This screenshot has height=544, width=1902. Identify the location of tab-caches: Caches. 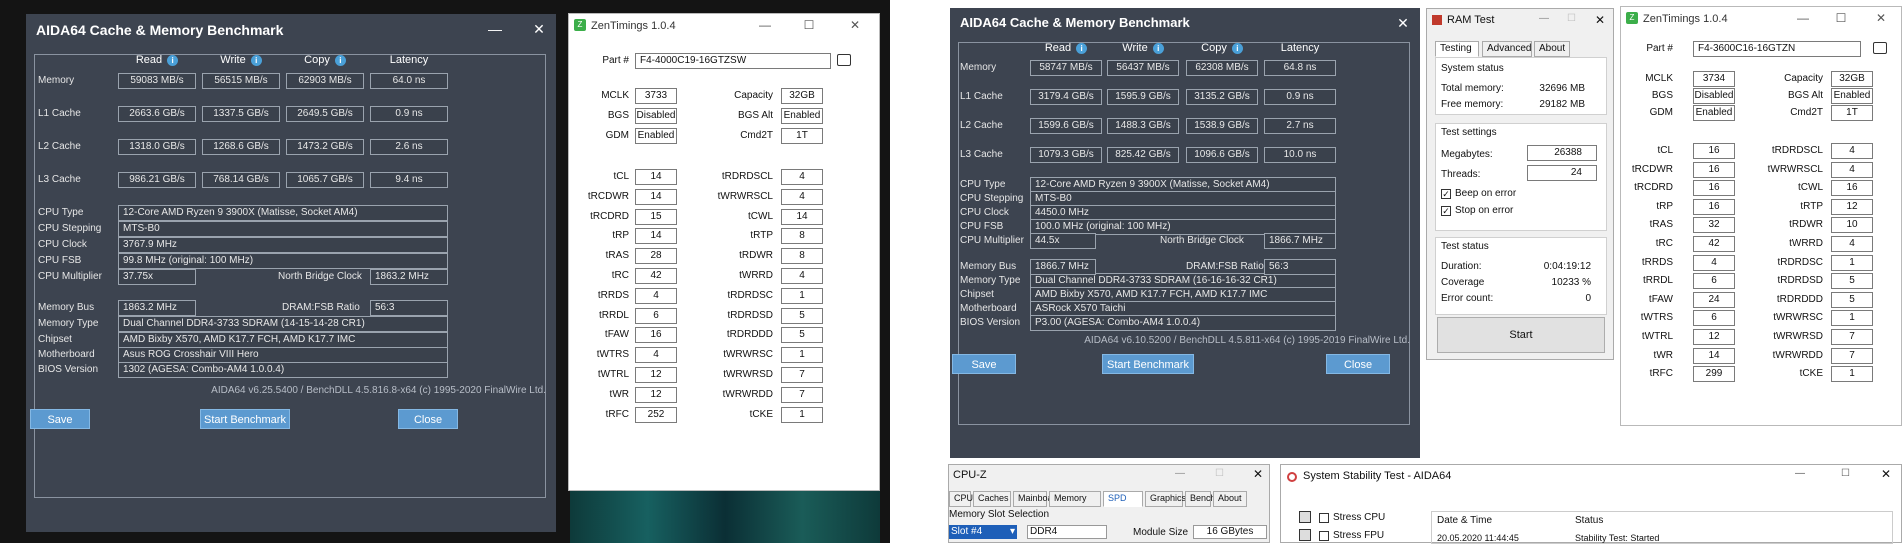
(992, 499).